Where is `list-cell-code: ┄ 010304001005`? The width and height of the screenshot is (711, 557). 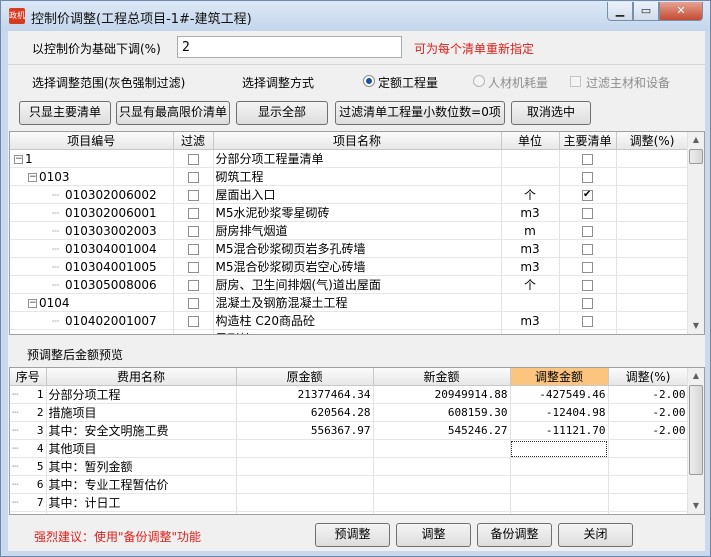
list-cell-code: ┄ 010304001005 is located at coordinates (92, 266).